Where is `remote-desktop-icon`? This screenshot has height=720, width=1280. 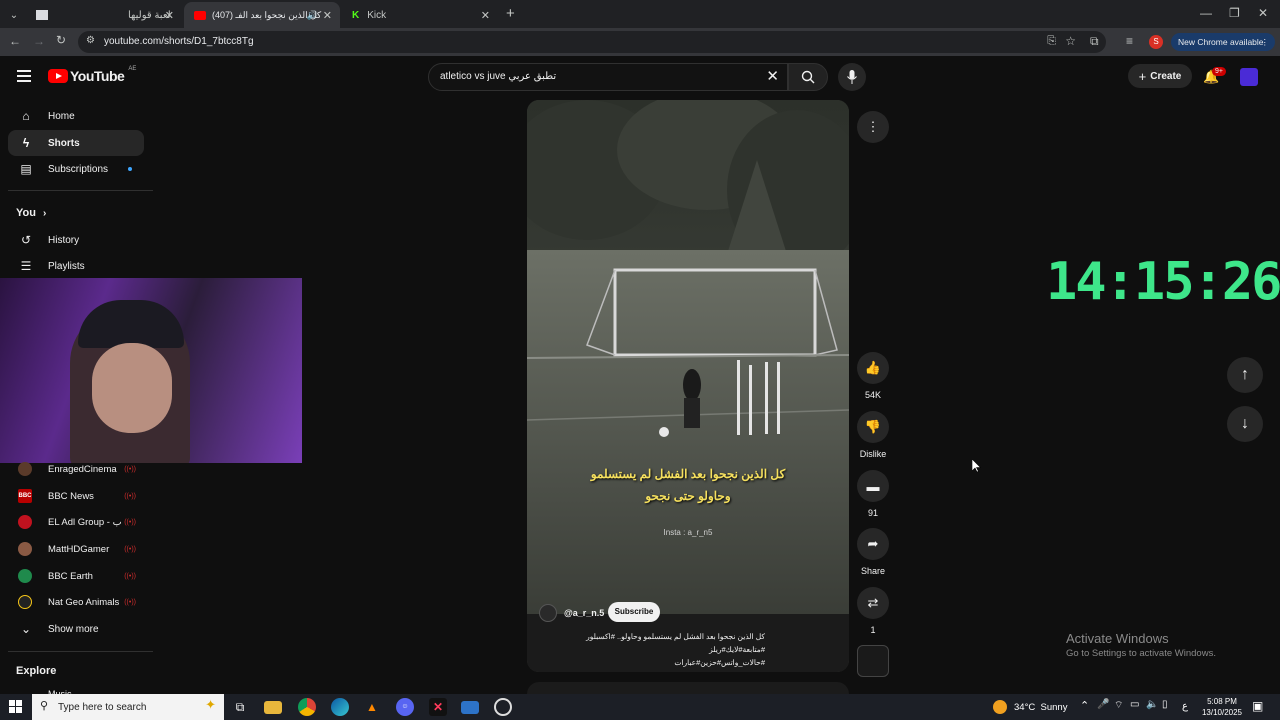
remote-desktop-icon is located at coordinates (470, 707).